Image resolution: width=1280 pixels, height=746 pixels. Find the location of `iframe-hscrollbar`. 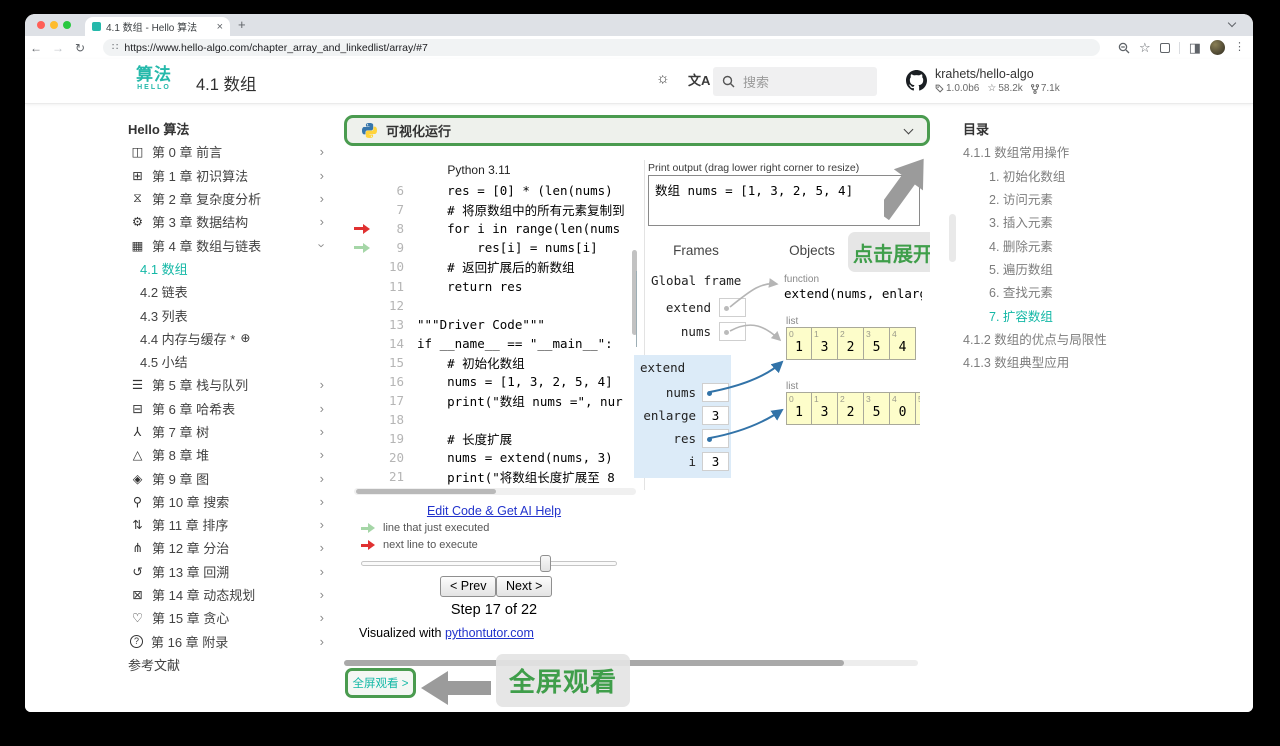

iframe-hscrollbar is located at coordinates (631, 663).